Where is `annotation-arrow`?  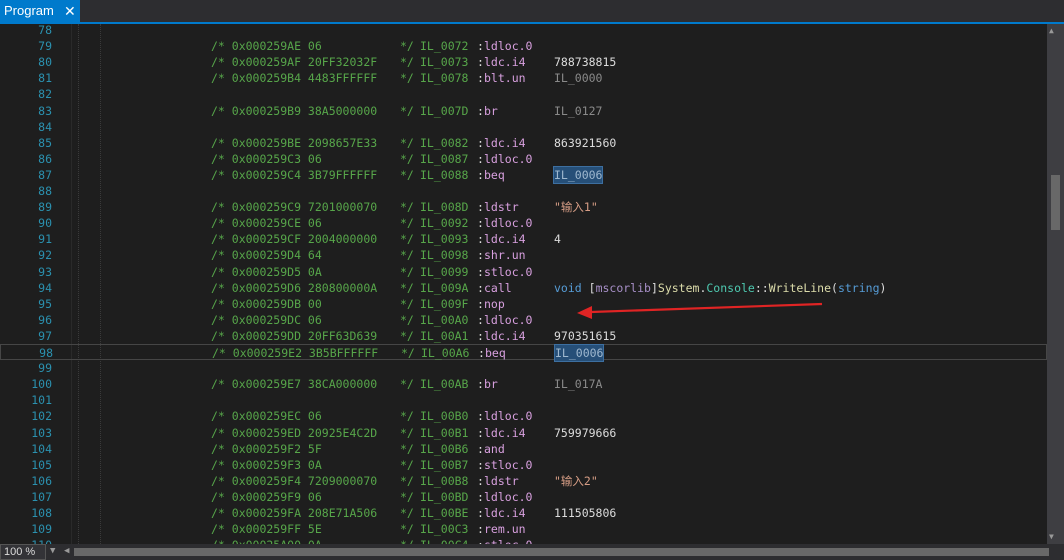 annotation-arrow is located at coordinates (700, 310).